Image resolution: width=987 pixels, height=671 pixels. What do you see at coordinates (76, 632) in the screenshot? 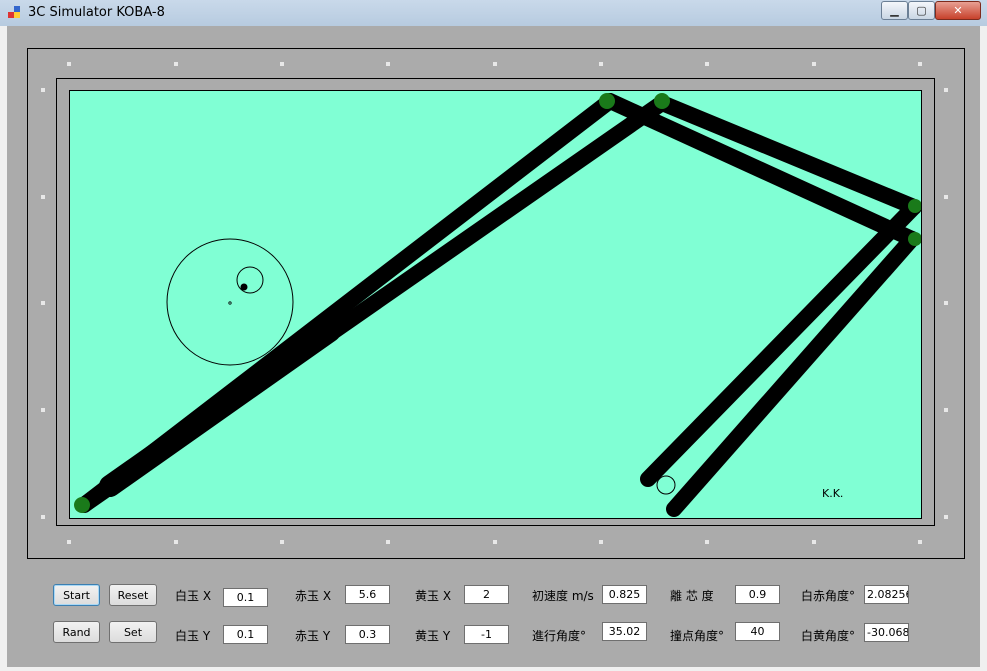
I see `rand-button: Rand` at bounding box center [76, 632].